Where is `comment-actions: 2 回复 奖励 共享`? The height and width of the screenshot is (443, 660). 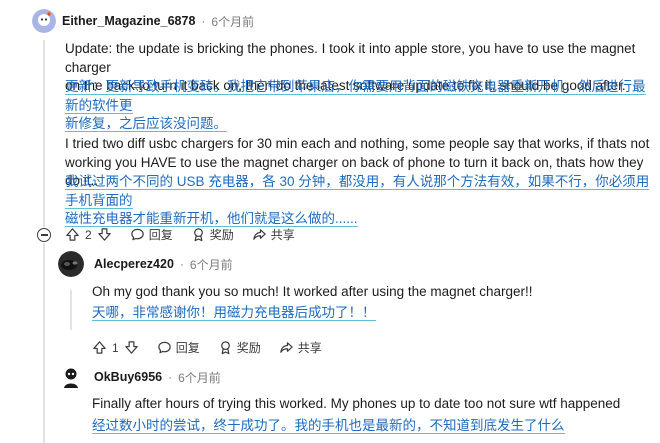
comment-actions: 2 回复 奖励 共享 is located at coordinates (189, 234).